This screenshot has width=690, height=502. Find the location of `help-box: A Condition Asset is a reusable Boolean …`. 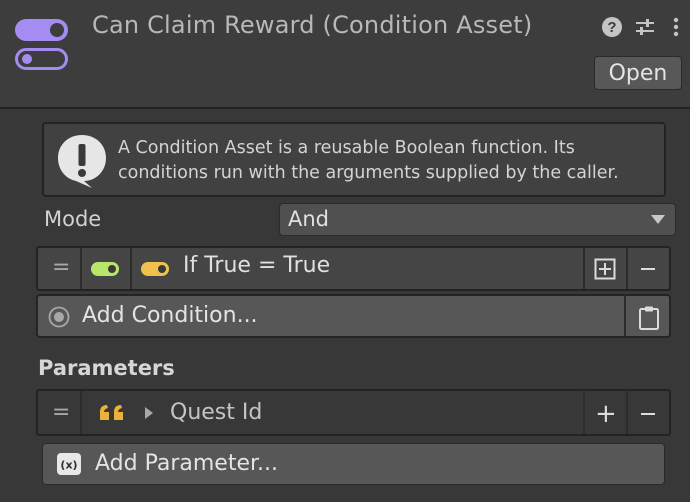

help-box: A Condition Asset is a reusable Boolean … is located at coordinates (354, 159).